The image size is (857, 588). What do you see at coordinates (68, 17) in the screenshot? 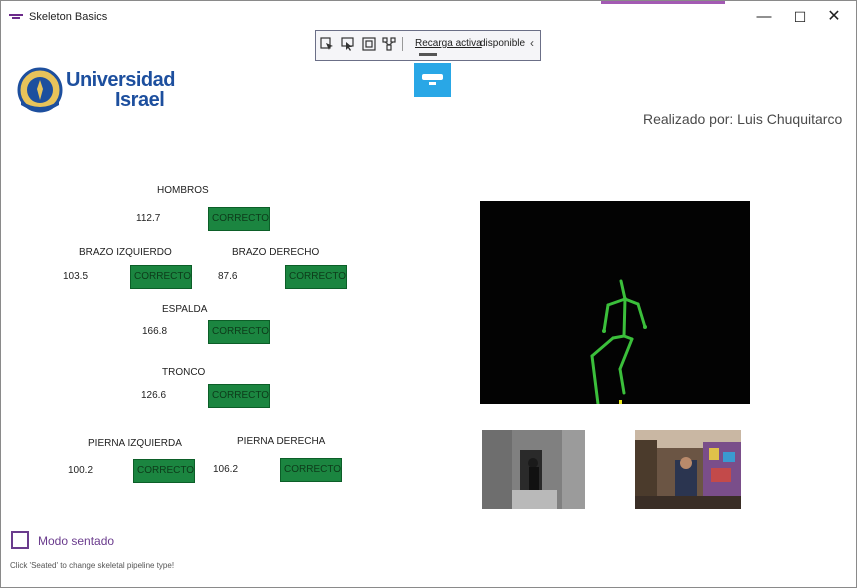
I see `window-title: Skeleton Basics` at bounding box center [68, 17].